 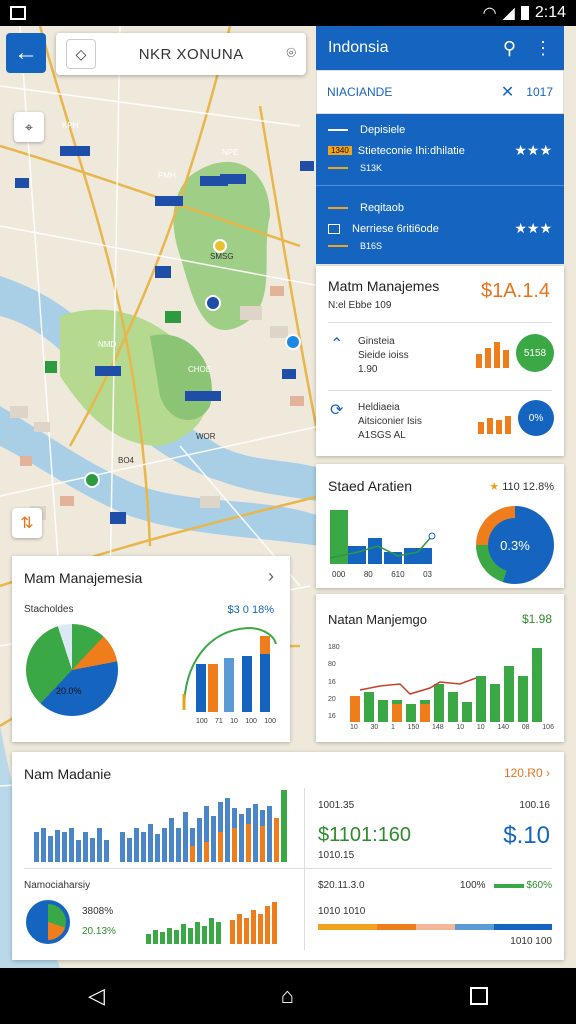 I want to click on row-sub: 1.90, so click(x=368, y=369).